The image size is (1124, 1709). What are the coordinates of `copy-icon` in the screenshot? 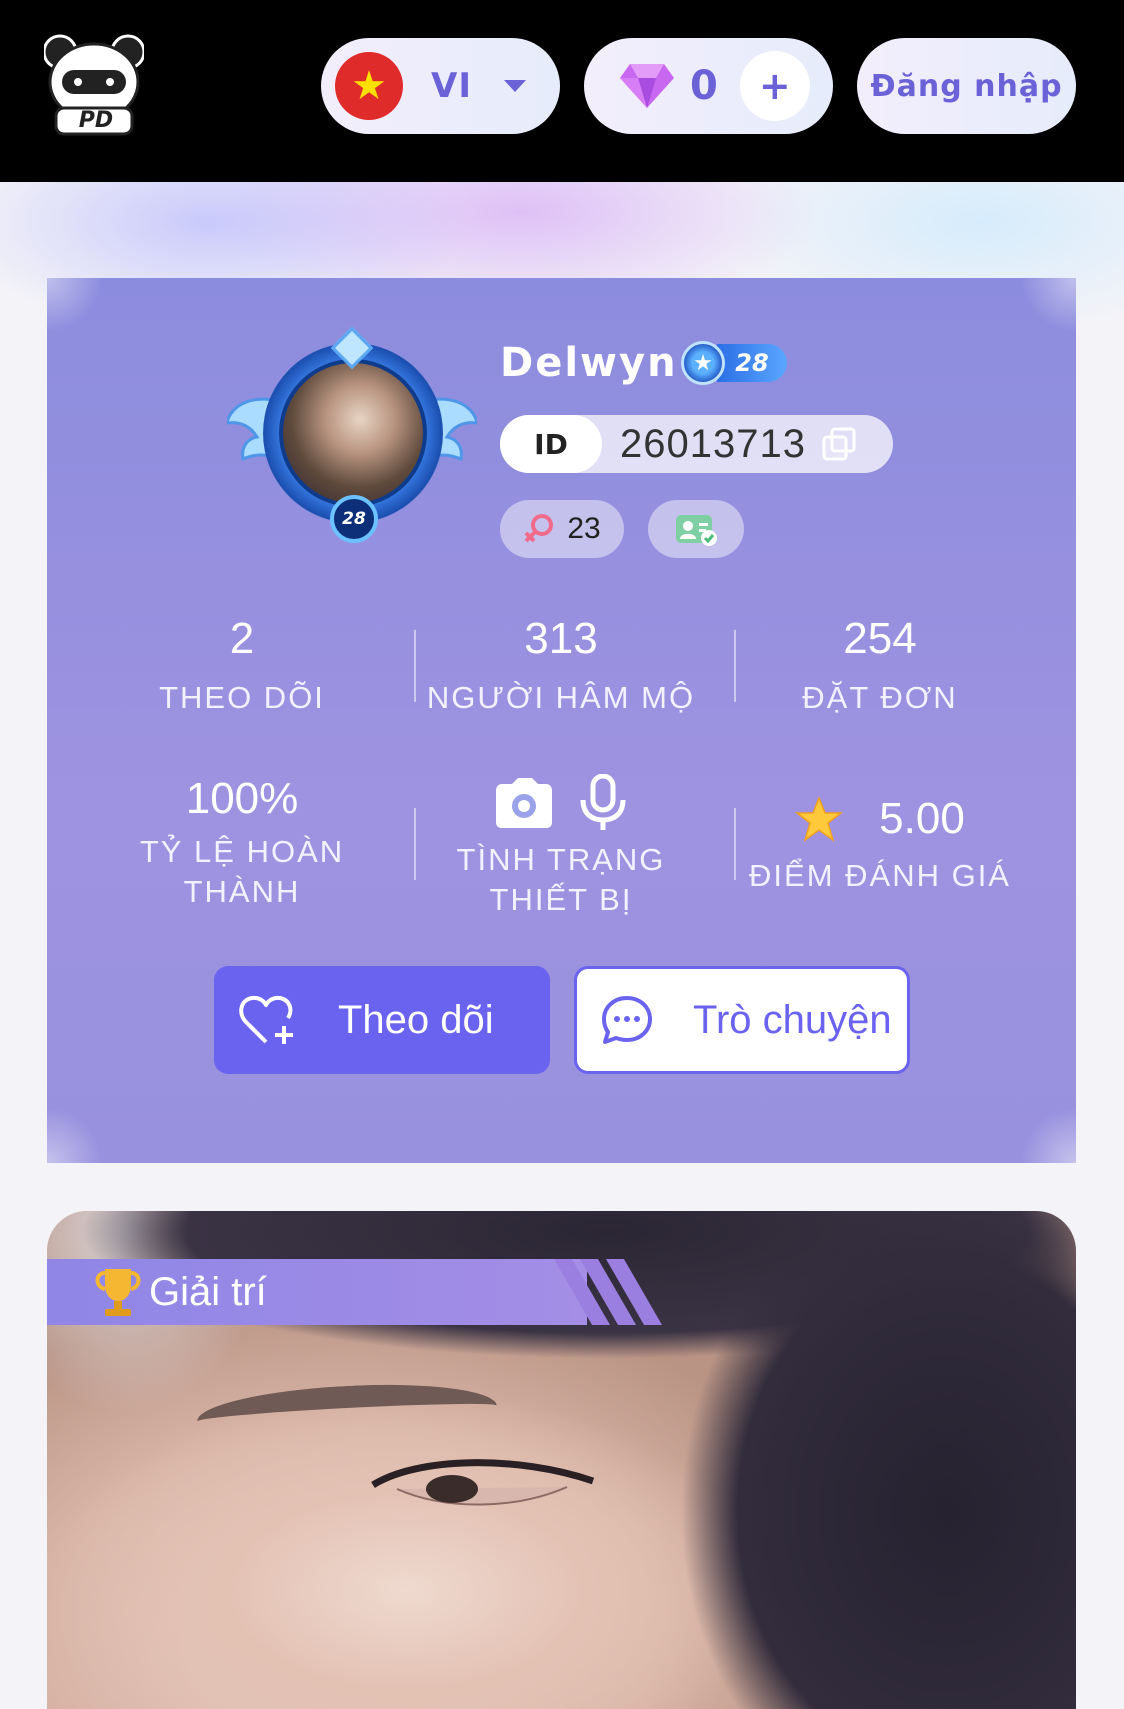 It's located at (839, 444).